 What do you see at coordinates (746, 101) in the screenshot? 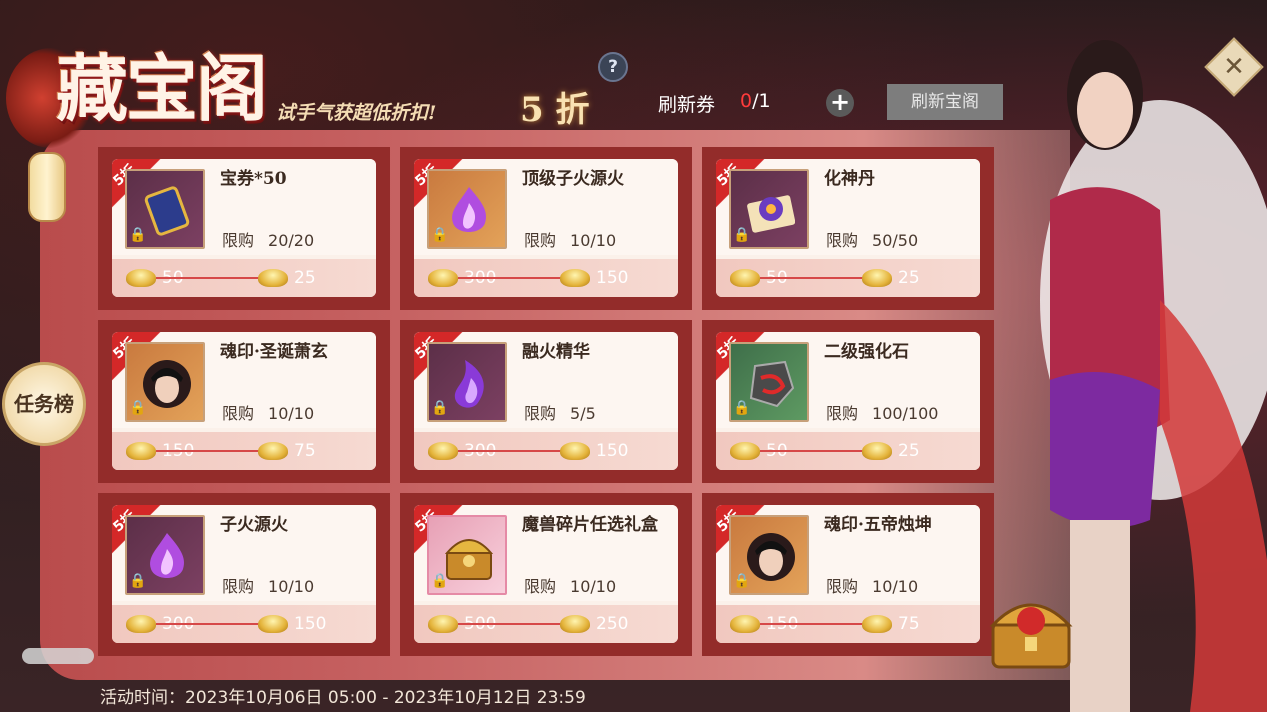
I see `coupon-current: 0` at bounding box center [746, 101].